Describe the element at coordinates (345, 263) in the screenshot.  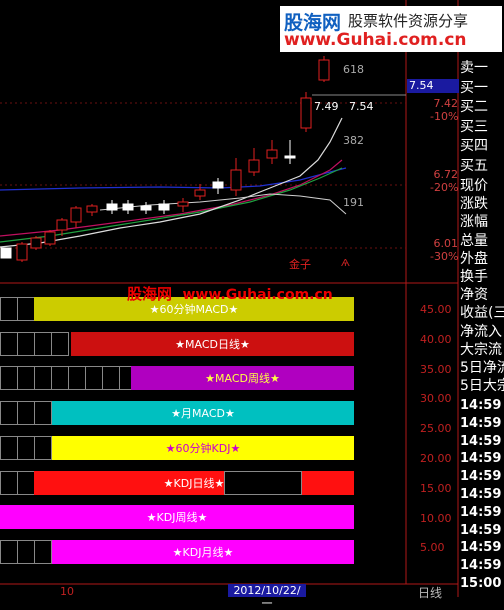
I see `marker-label: Ѧ` at that location.